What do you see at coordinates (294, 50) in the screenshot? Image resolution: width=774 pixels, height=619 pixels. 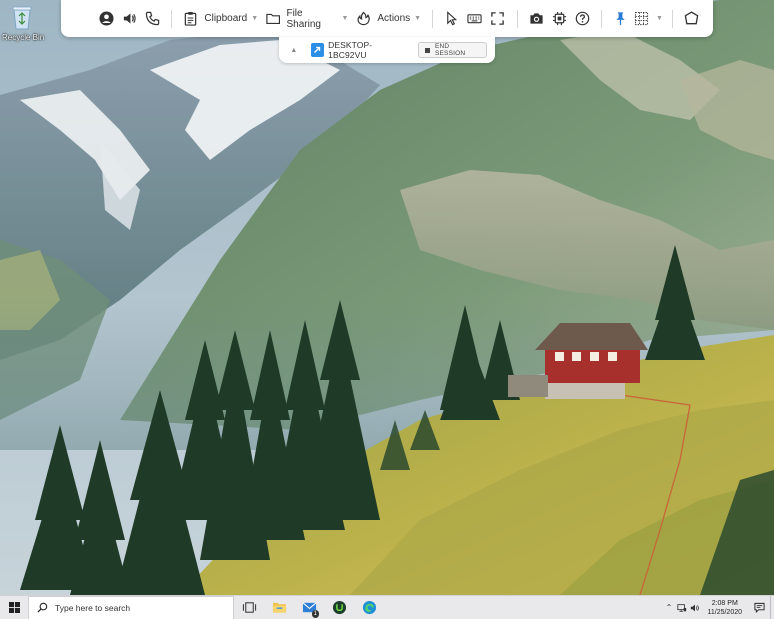 I see `collapse-toolbar-button: ▲` at bounding box center [294, 50].